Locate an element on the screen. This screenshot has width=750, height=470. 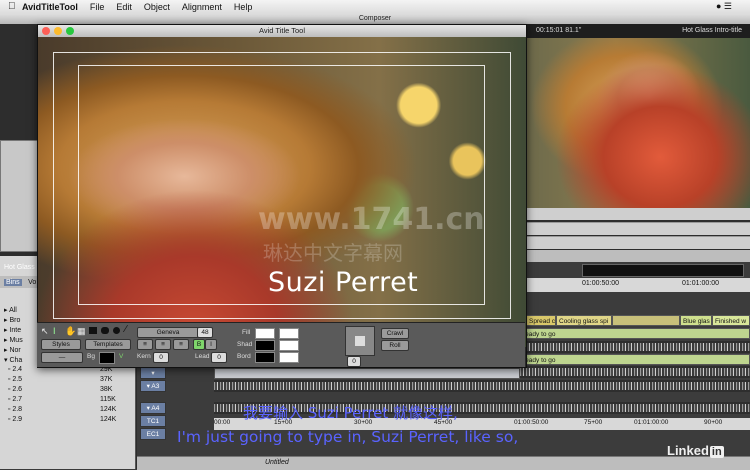
templates-button: Templates is located at coordinates (108, 344).